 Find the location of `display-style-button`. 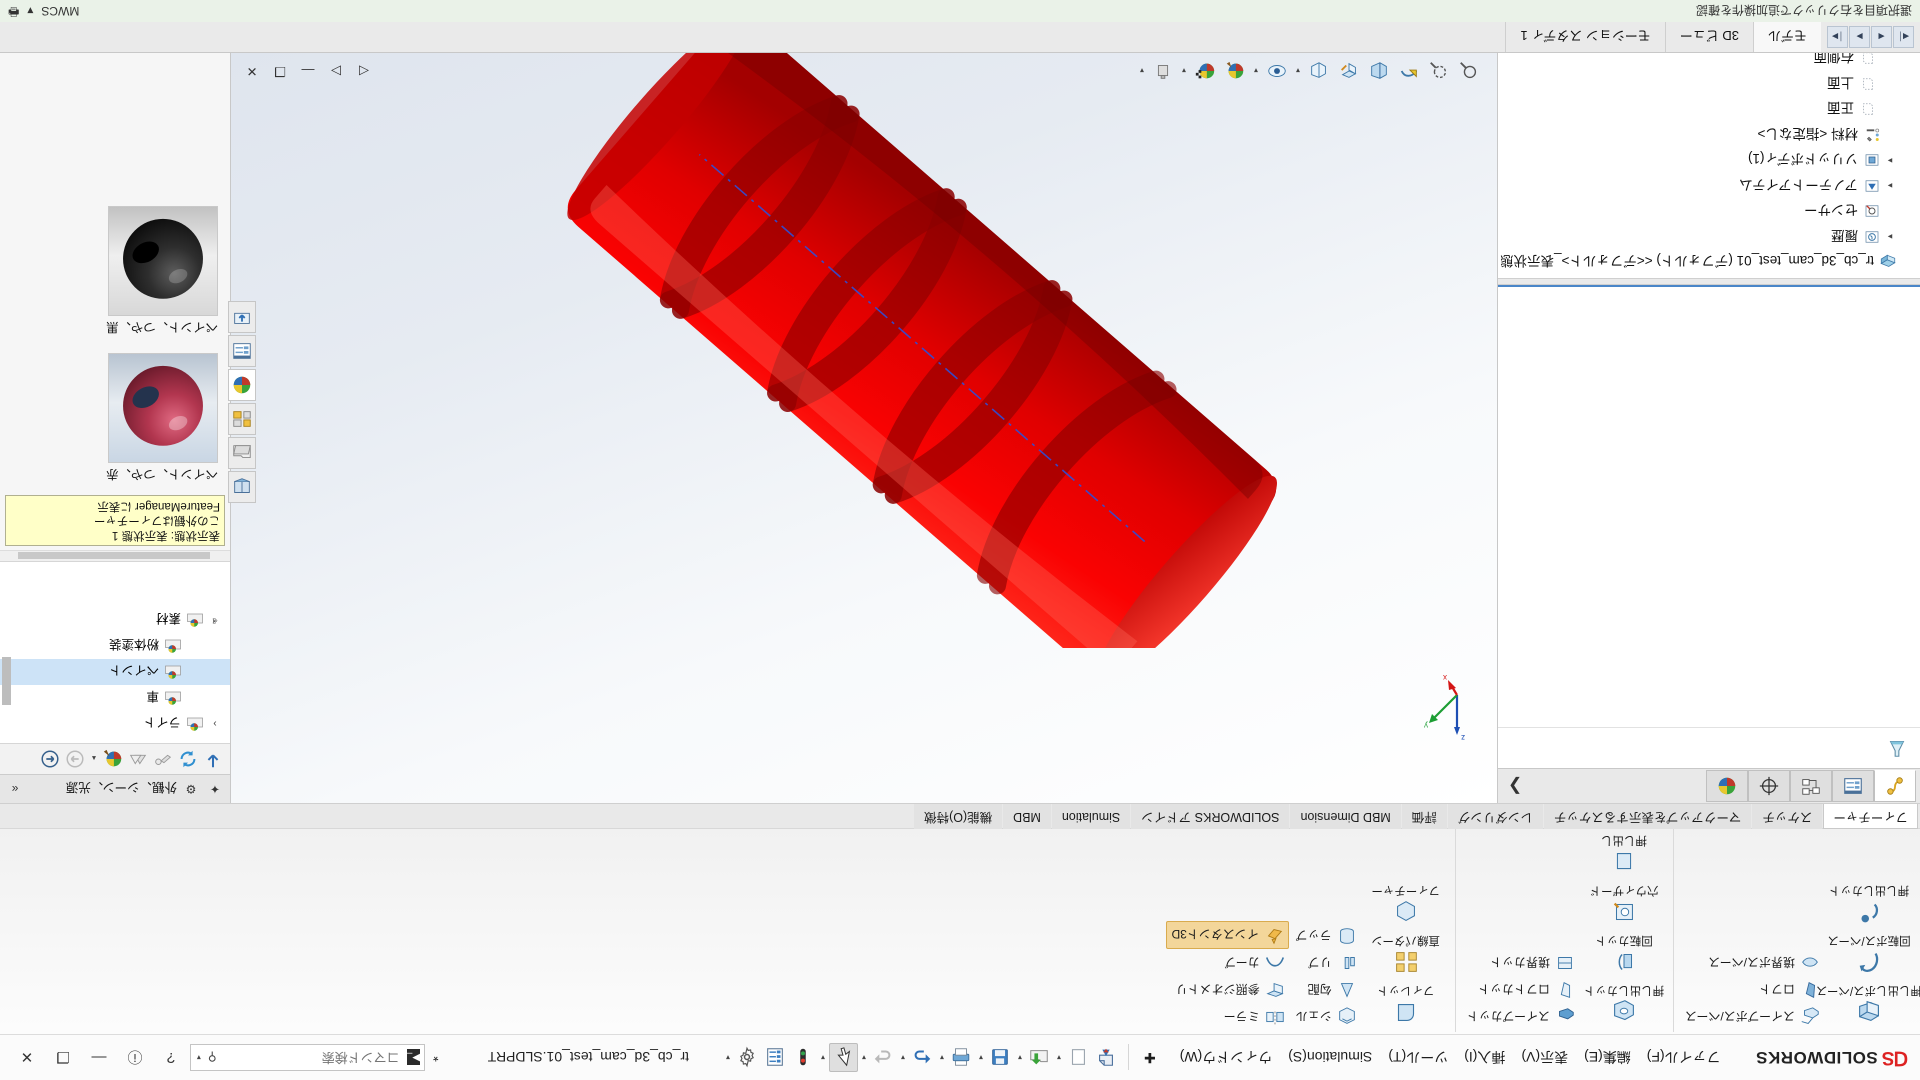

display-style-button is located at coordinates (1319, 71).